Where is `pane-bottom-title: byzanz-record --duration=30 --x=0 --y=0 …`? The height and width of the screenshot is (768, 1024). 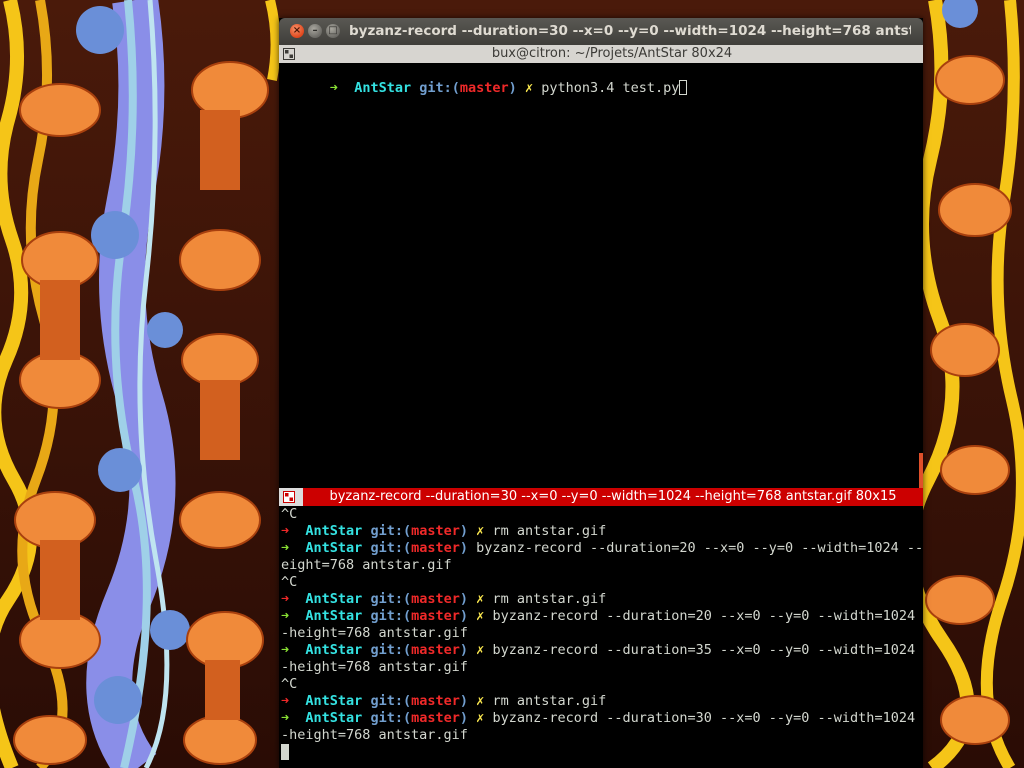 pane-bottom-title: byzanz-record --duration=30 --x=0 --y=0 … is located at coordinates (613, 497).